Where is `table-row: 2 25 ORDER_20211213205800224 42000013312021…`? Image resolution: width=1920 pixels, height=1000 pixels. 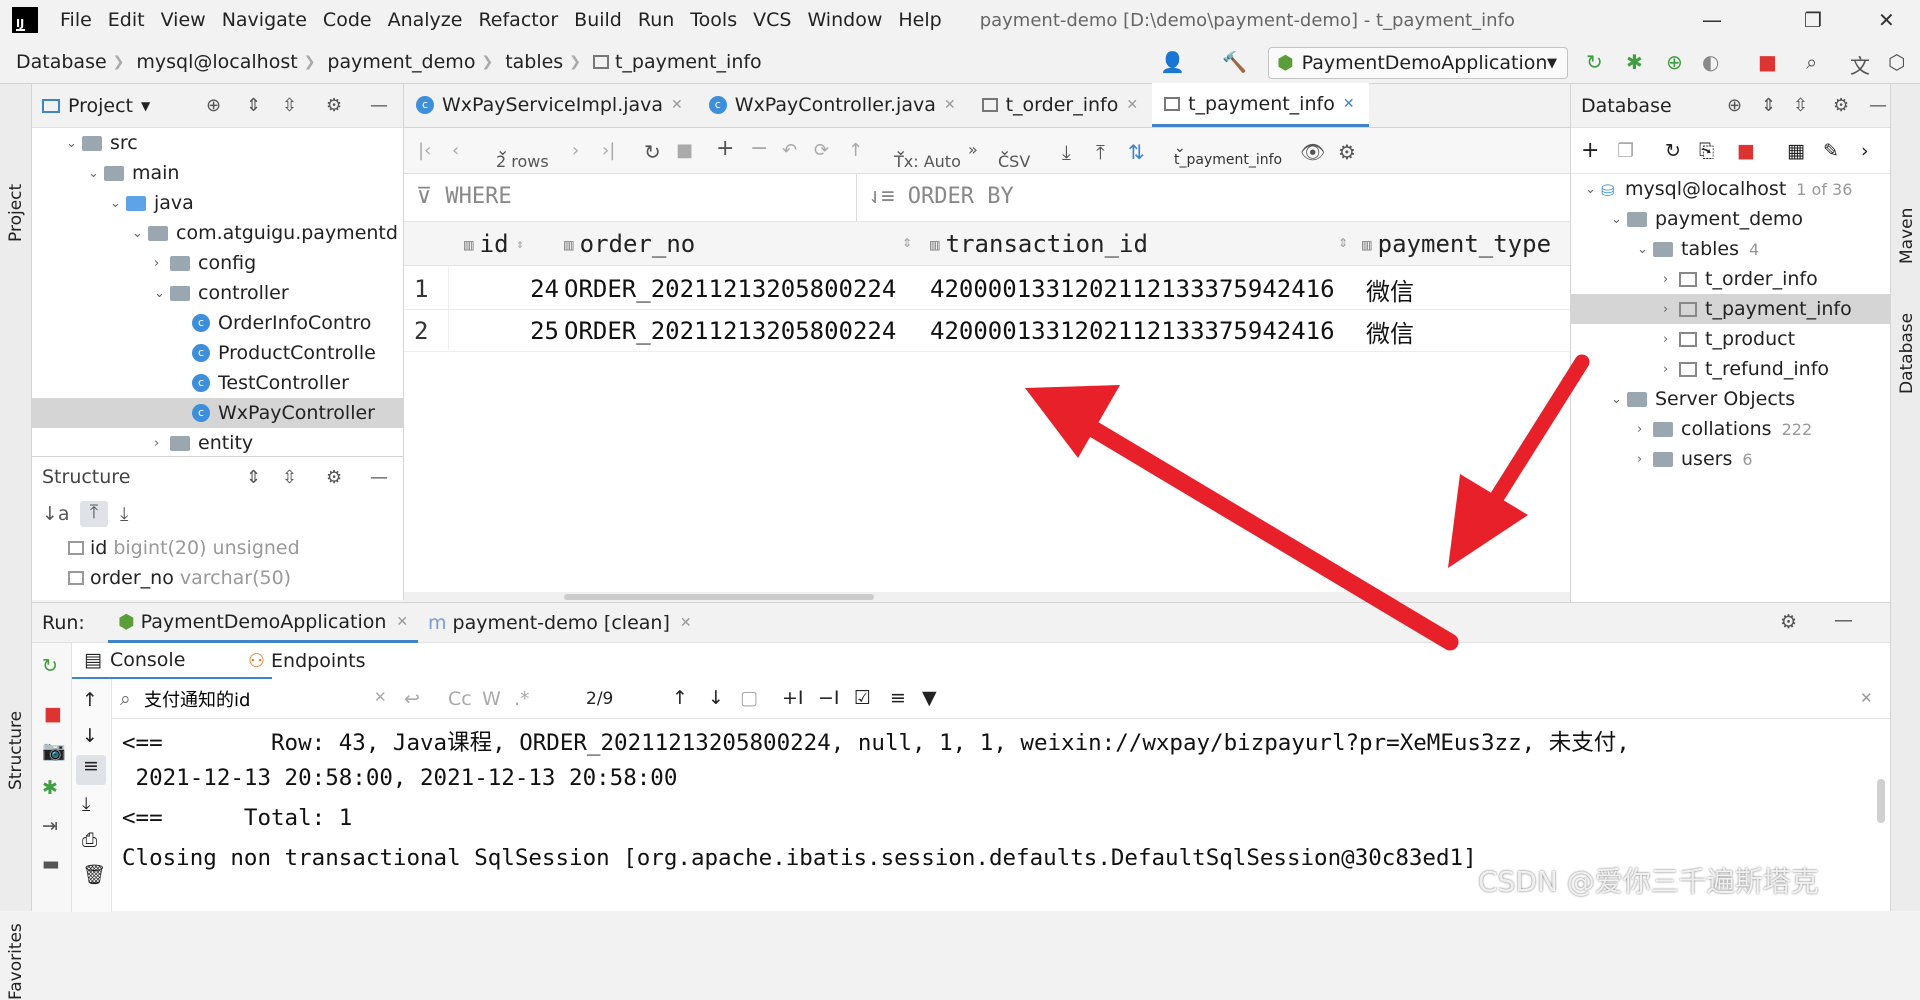
table-row: 2 25 ORDER_20211213205800224 42000013312021… is located at coordinates (987, 331).